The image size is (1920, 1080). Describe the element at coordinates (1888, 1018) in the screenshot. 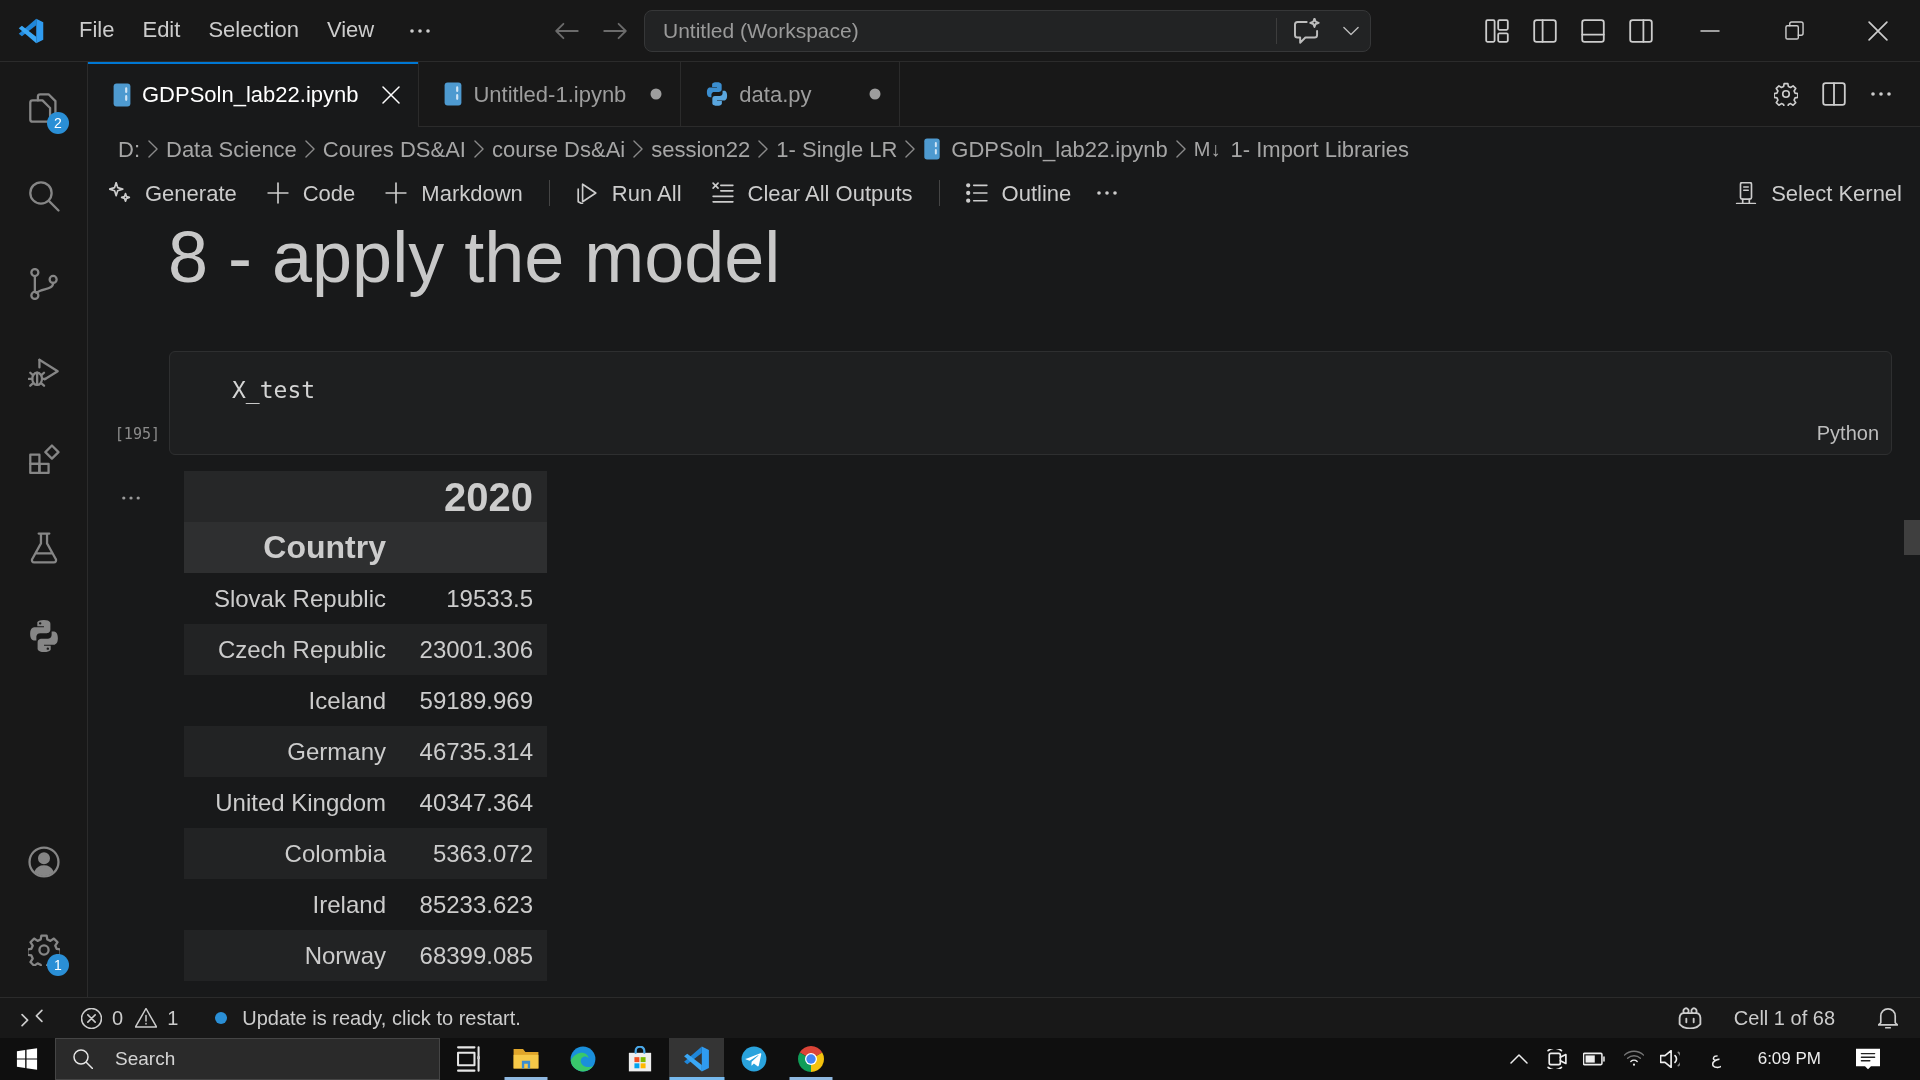

I see `bell-icon` at that location.